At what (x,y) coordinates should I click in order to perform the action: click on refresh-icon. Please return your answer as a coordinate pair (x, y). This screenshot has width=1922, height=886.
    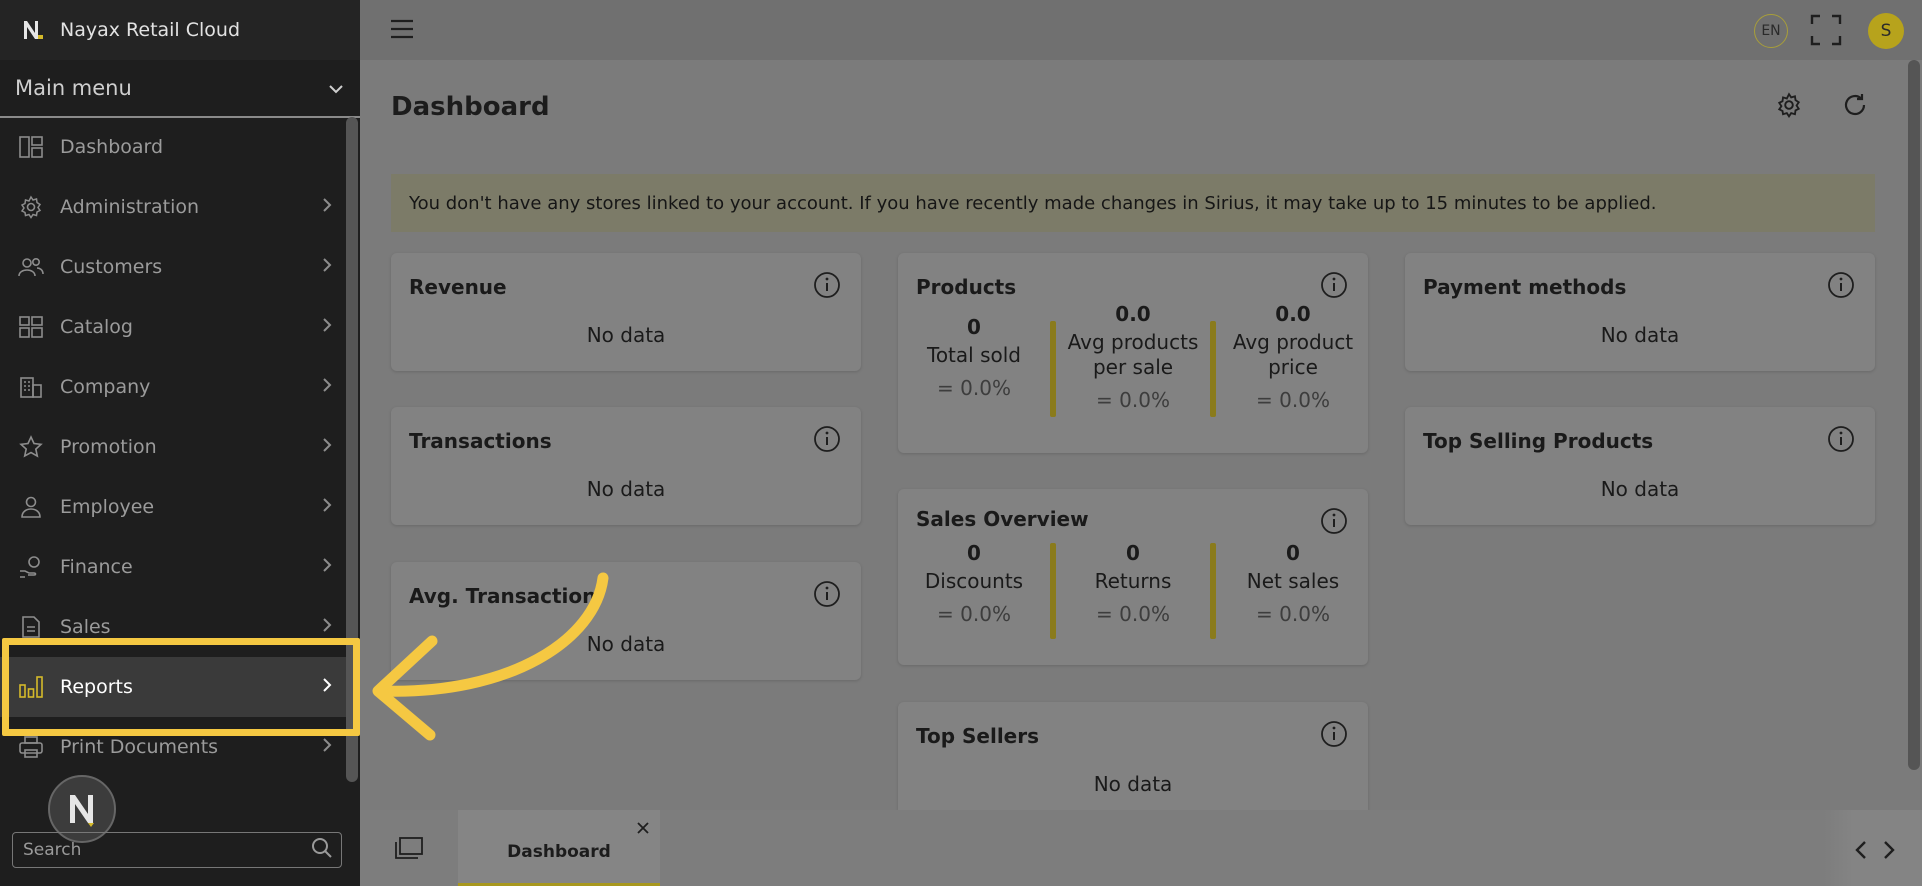
    Looking at the image, I should click on (1855, 107).